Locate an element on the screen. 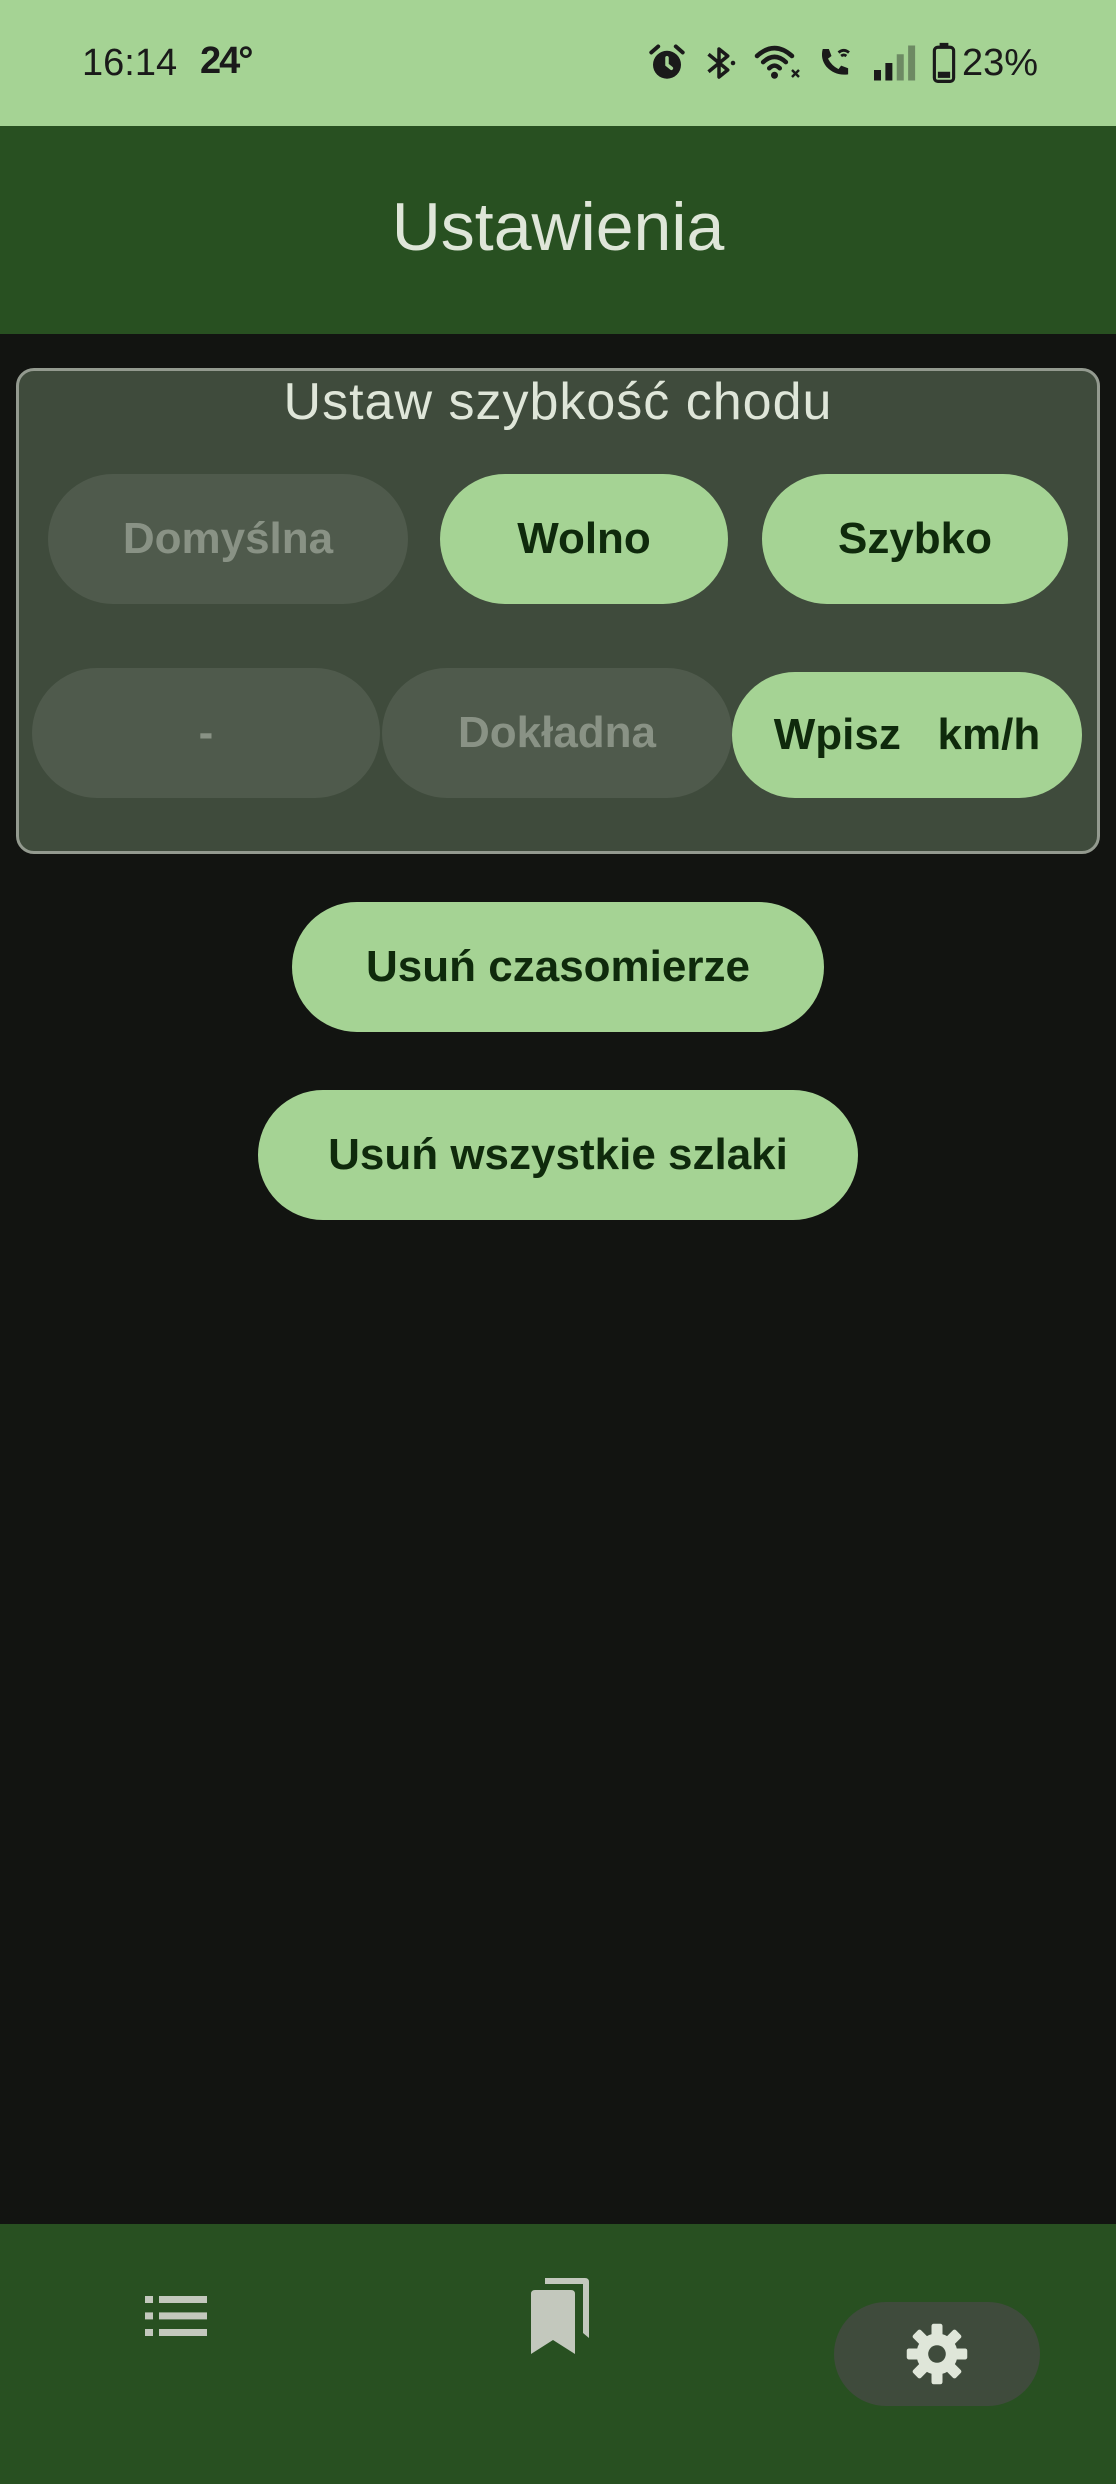 The width and height of the screenshot is (1116, 2484). speed-default-label: Domyślna is located at coordinates (228, 538).